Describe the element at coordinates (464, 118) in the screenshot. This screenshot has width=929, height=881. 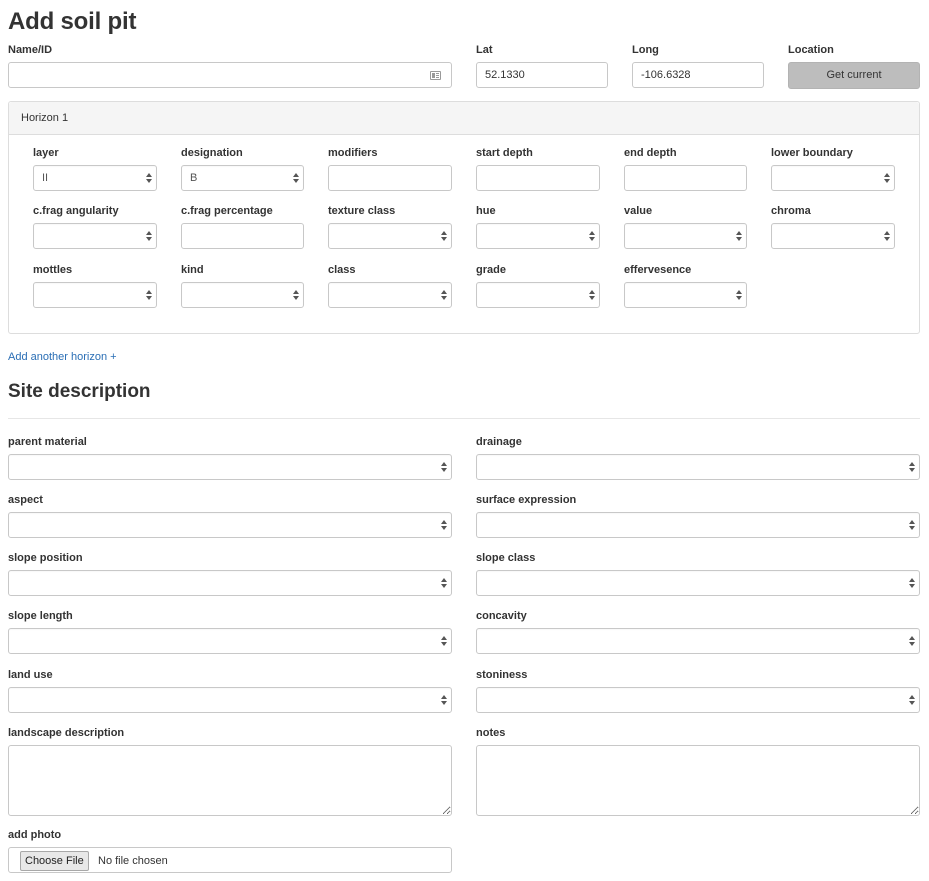
I see `horizon-panel-header: Horizon 1` at that location.